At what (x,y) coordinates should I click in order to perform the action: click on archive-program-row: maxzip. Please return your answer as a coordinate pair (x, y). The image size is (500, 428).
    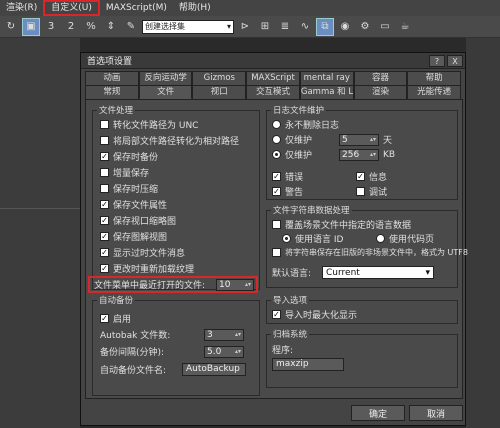
    Looking at the image, I should click on (308, 364).